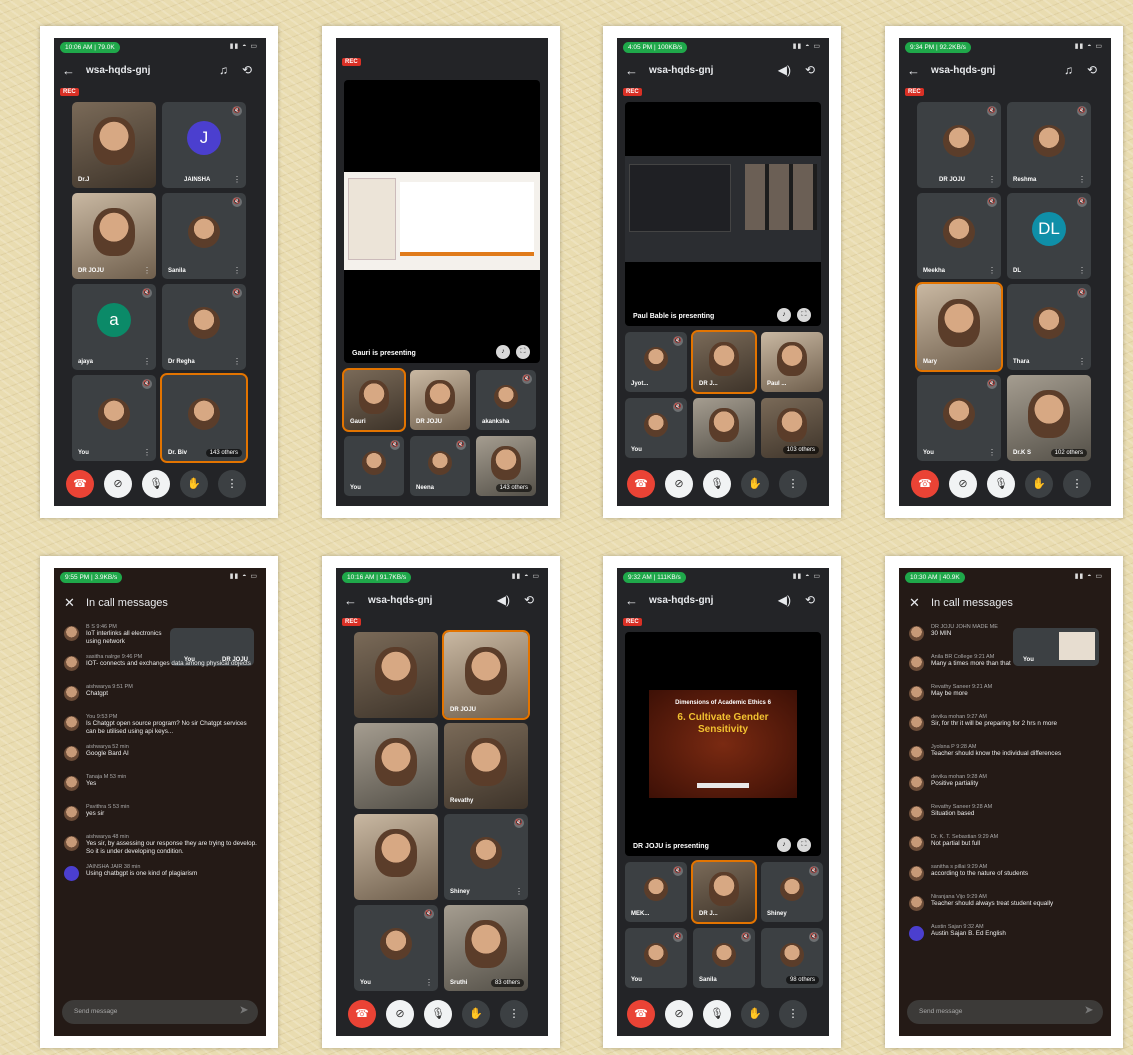 Image resolution: width=1133 pixels, height=1055 pixels. I want to click on others-count: 98 others, so click(802, 980).